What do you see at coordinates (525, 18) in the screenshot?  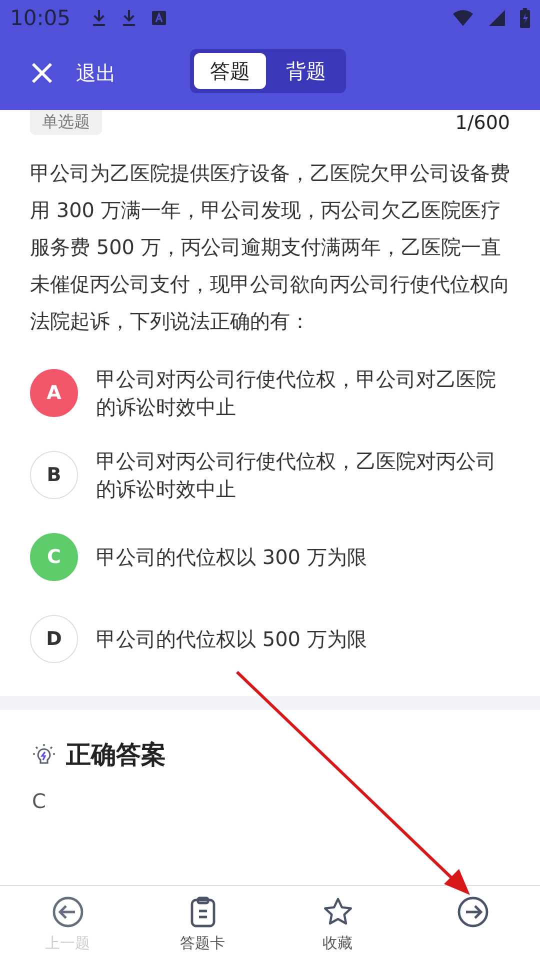 I see `battery-icon` at bounding box center [525, 18].